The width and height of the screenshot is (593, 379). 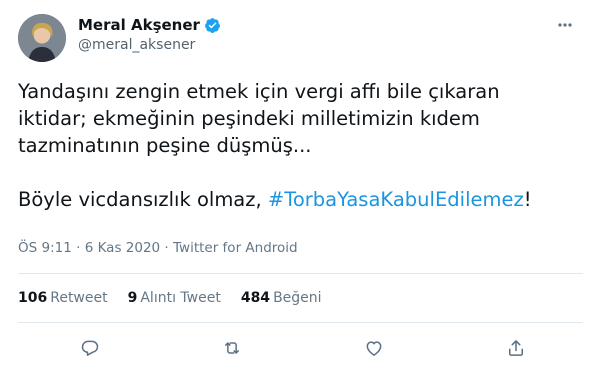 What do you see at coordinates (296, 350) in the screenshot?
I see `tweet-actions` at bounding box center [296, 350].